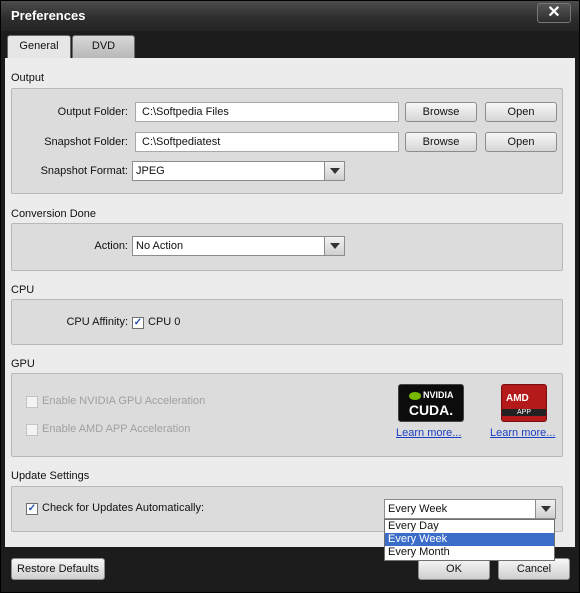 The width and height of the screenshot is (580, 593). What do you see at coordinates (521, 112) in the screenshot?
I see `output-open-button: Open` at bounding box center [521, 112].